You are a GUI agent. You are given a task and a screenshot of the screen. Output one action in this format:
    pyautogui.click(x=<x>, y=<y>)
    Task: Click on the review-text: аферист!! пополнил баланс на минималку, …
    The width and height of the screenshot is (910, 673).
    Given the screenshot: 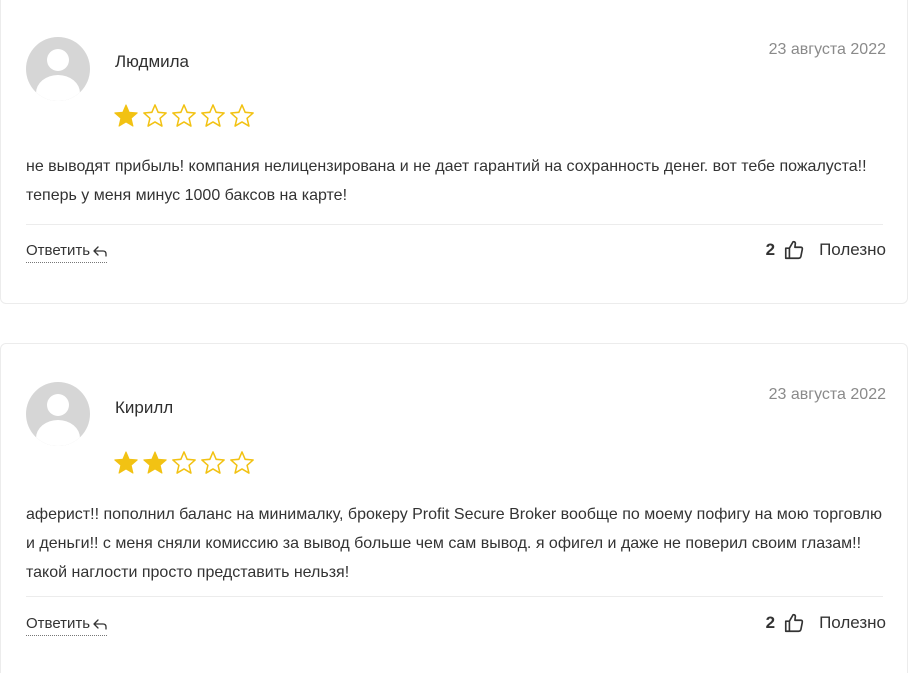 What is the action you would take?
    pyautogui.click(x=454, y=543)
    